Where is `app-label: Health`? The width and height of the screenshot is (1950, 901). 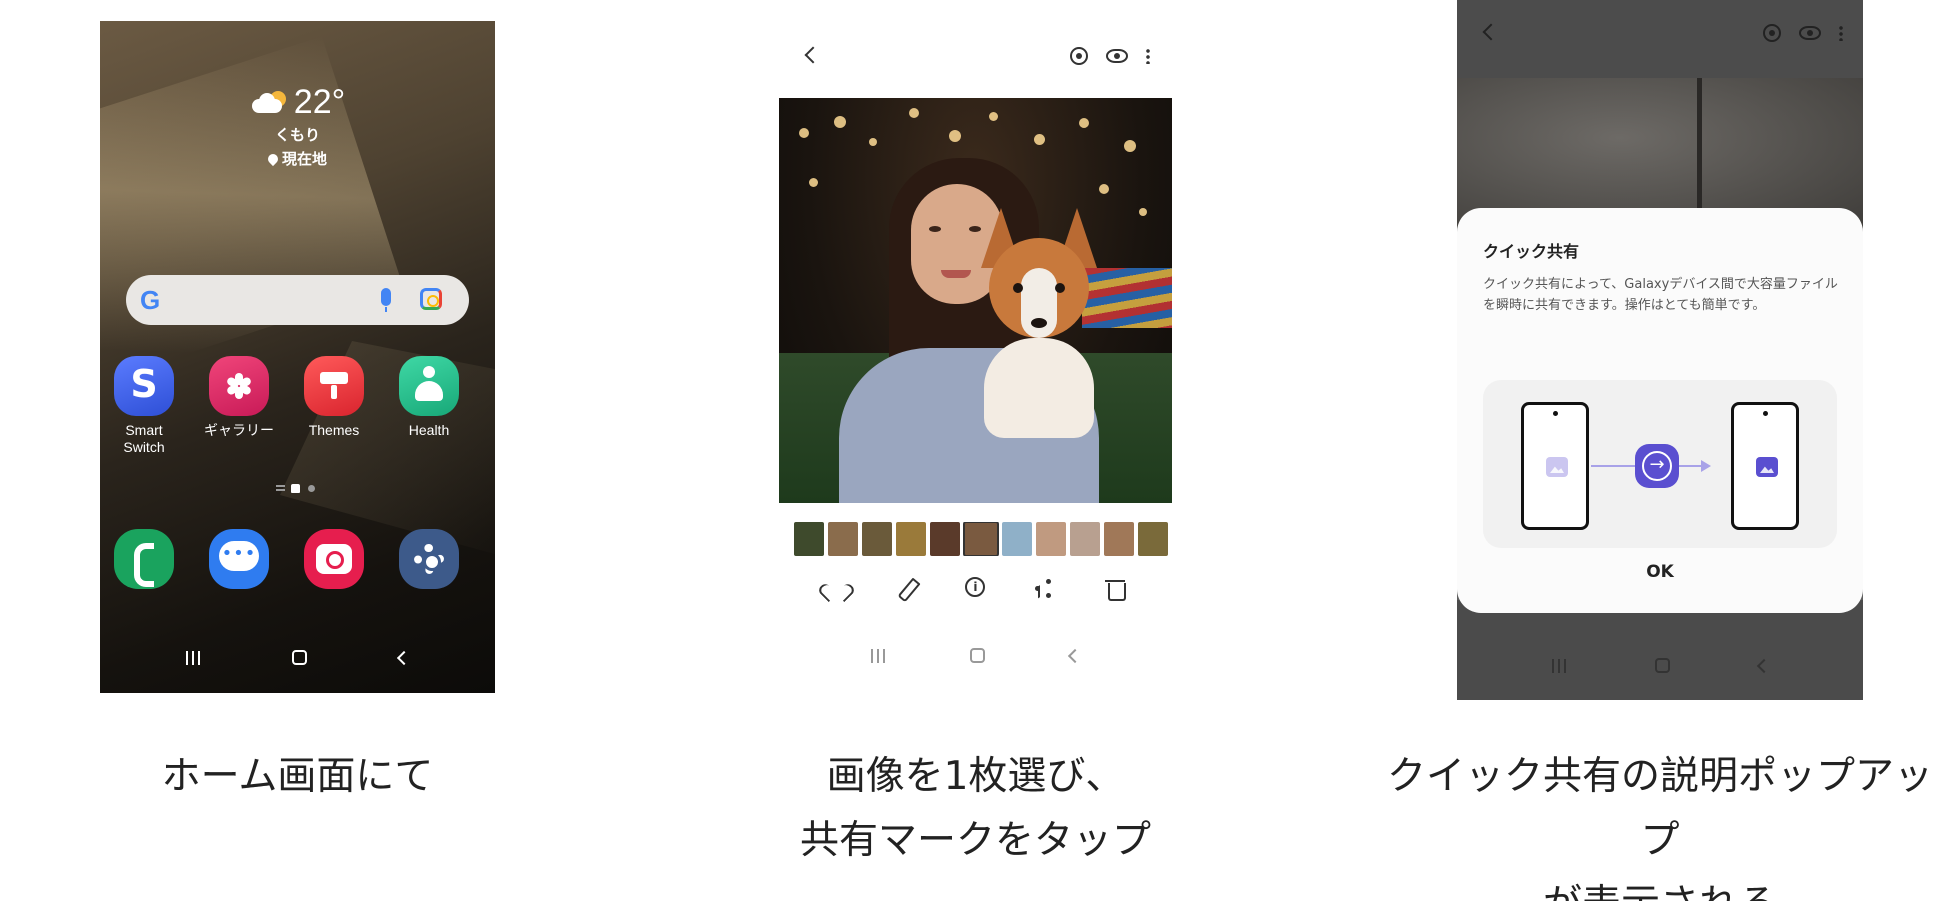
app-label: Health is located at coordinates (429, 430).